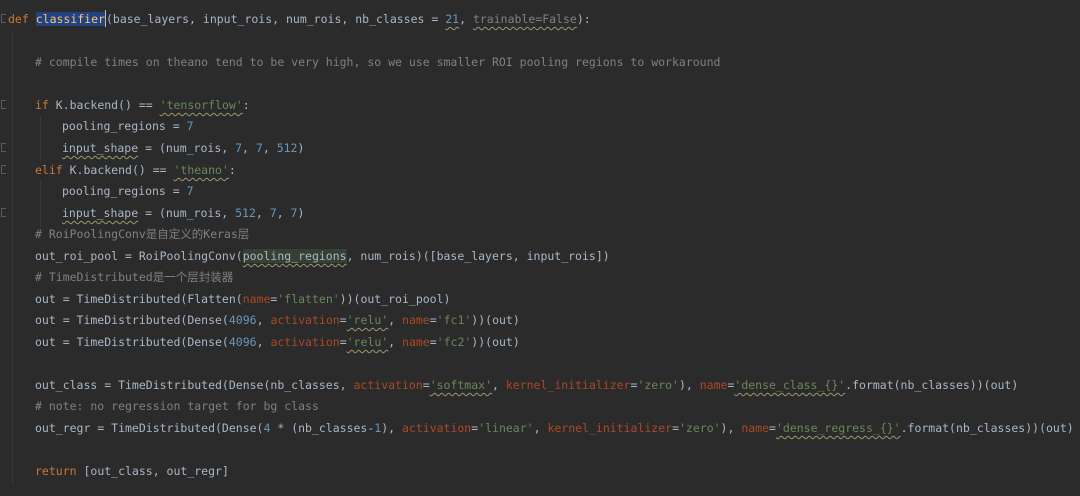 The image size is (1080, 496). I want to click on code-text: pooling_regions =, so click(124, 191).